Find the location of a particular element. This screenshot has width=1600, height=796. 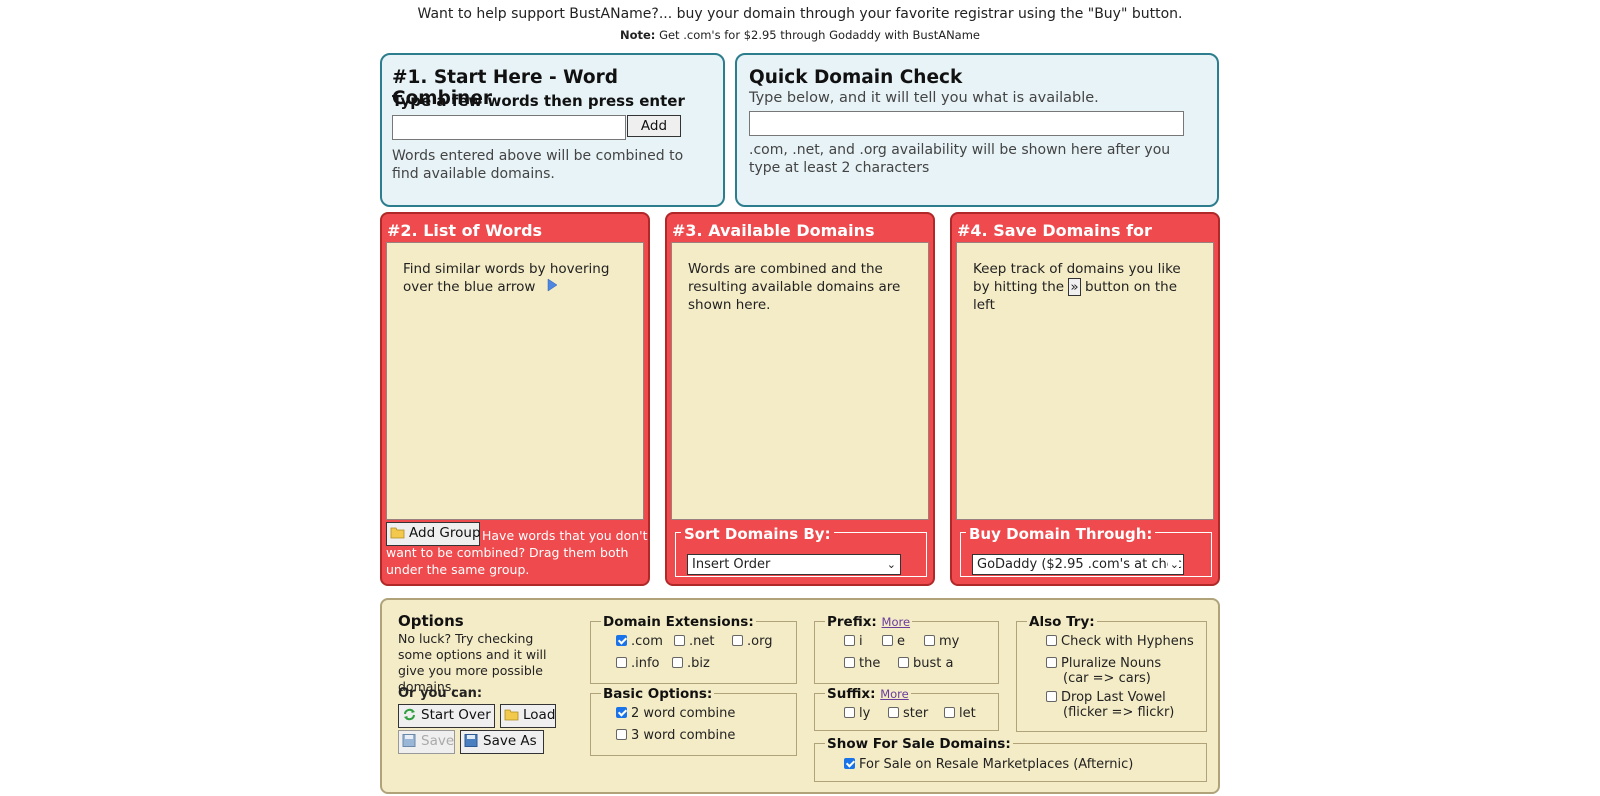

start-over-button: Start Over is located at coordinates (446, 716).